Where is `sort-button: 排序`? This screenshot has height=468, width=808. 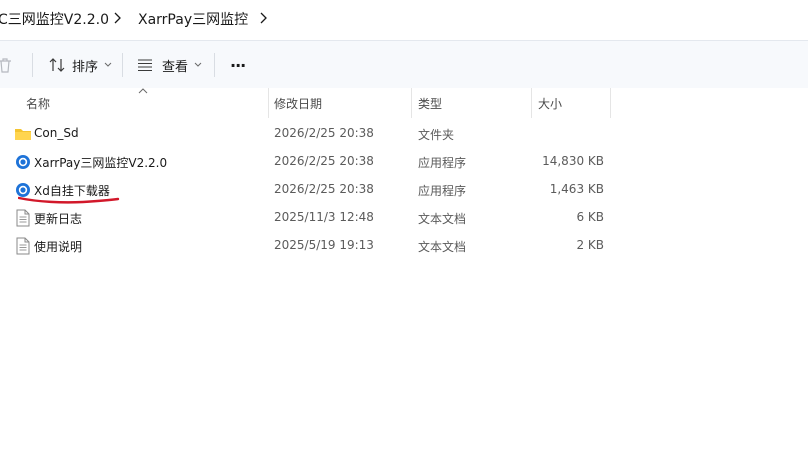
sort-button: 排序 is located at coordinates (80, 65).